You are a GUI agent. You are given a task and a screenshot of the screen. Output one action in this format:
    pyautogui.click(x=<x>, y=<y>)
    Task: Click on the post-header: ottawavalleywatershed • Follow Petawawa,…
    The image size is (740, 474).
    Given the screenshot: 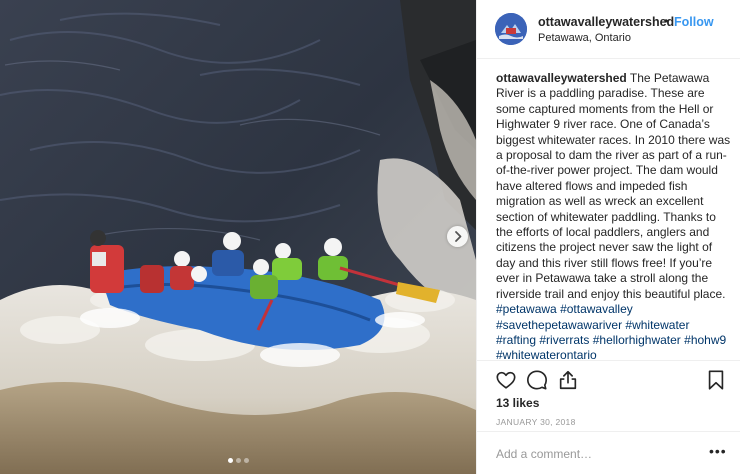 What is the action you would take?
    pyautogui.click(x=608, y=29)
    